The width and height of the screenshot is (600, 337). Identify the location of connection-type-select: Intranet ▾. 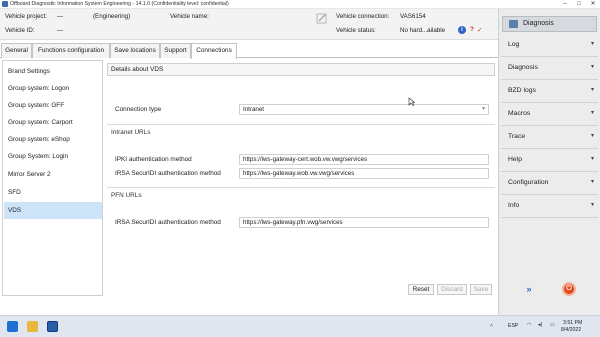
(364, 109).